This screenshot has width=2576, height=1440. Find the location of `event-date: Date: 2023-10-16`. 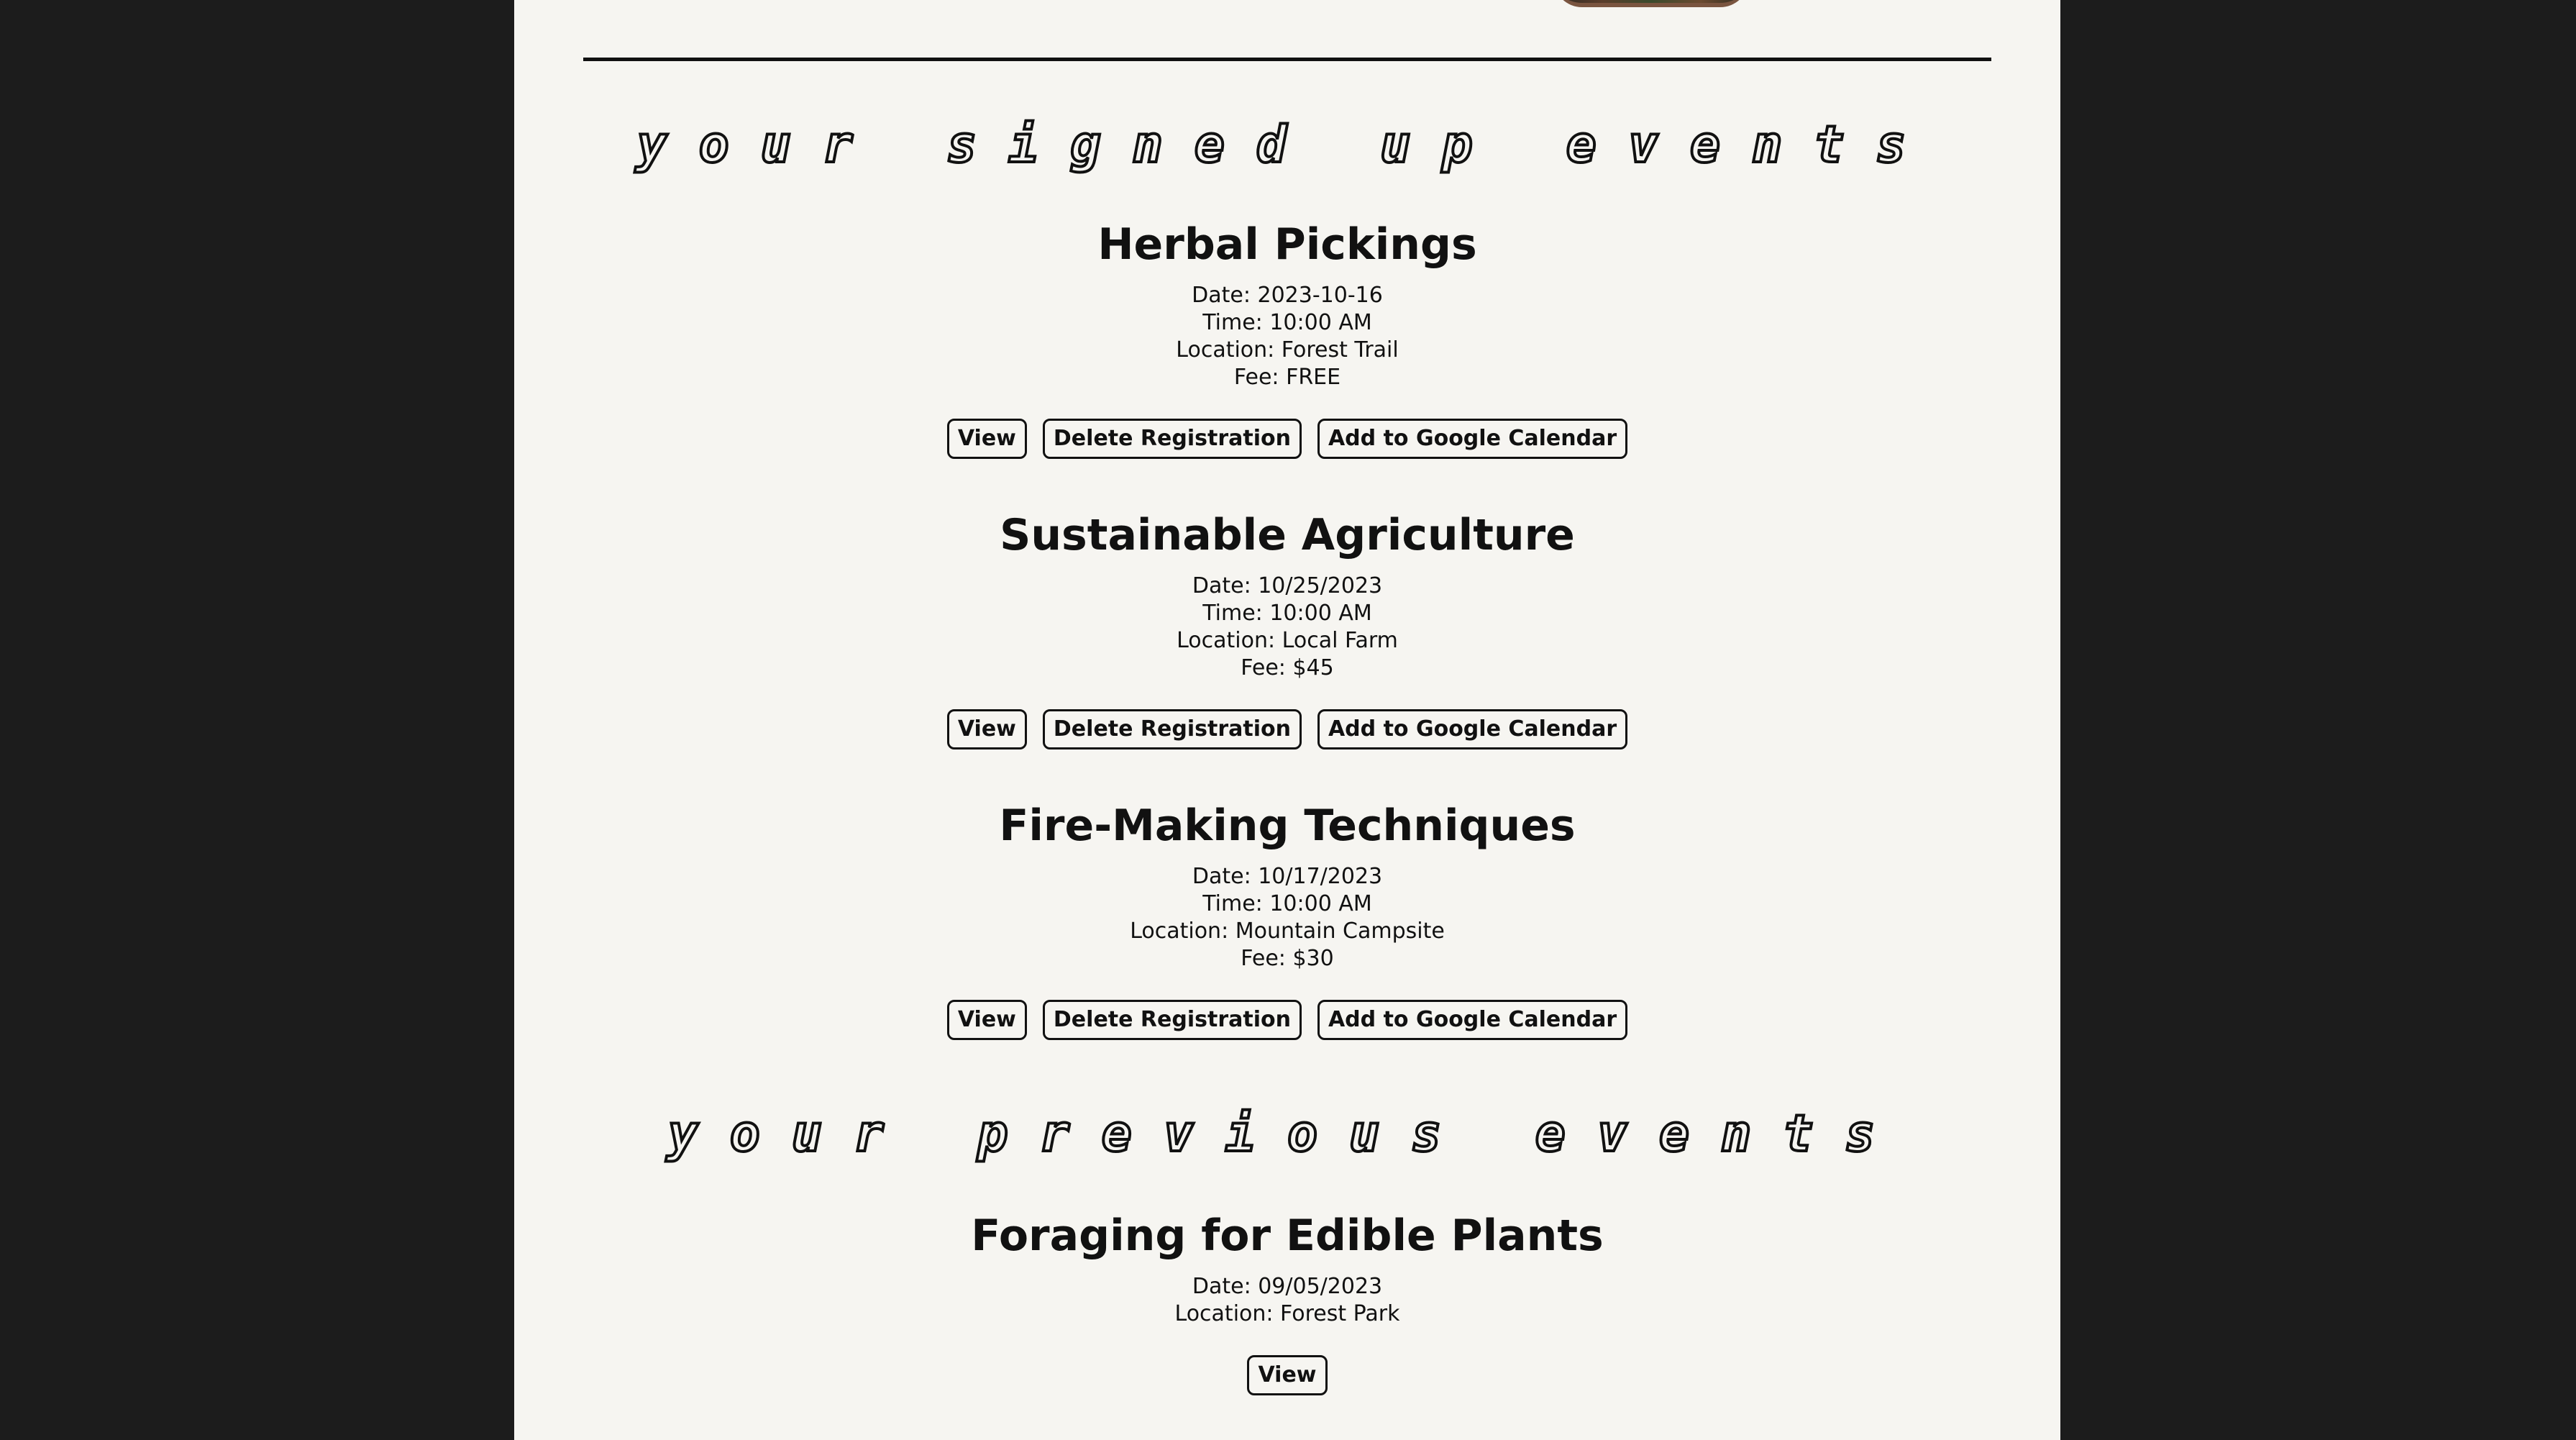

event-date: Date: 2023-10-16 is located at coordinates (1287, 295).